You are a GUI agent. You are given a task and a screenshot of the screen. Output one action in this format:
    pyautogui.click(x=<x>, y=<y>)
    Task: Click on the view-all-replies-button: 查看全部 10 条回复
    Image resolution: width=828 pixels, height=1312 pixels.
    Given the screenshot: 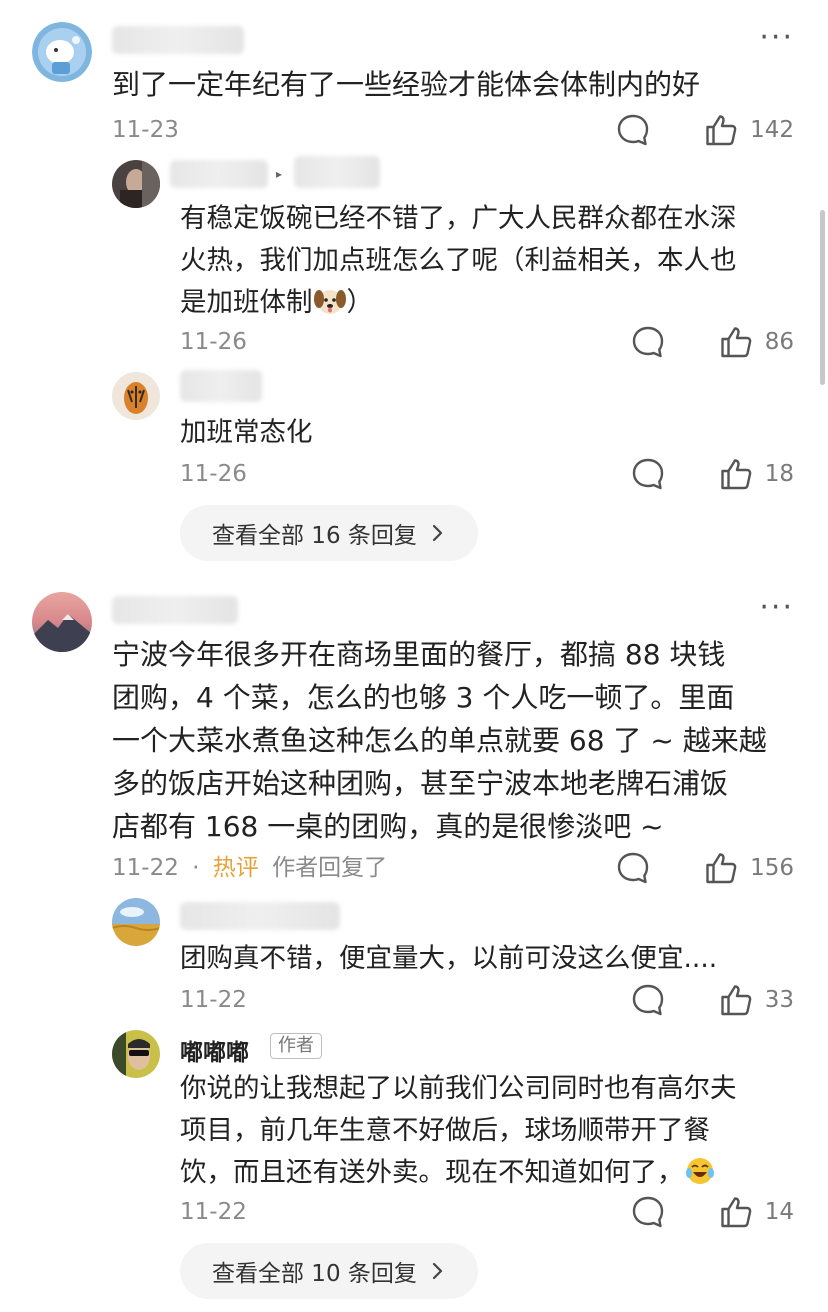 What is the action you would take?
    pyautogui.click(x=329, y=1271)
    